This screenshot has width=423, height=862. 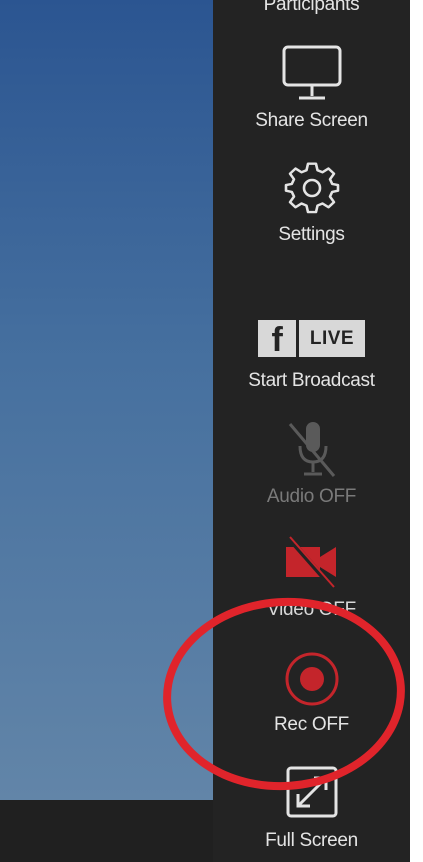 What do you see at coordinates (311, 724) in the screenshot?
I see `rec-label: Rec OFF` at bounding box center [311, 724].